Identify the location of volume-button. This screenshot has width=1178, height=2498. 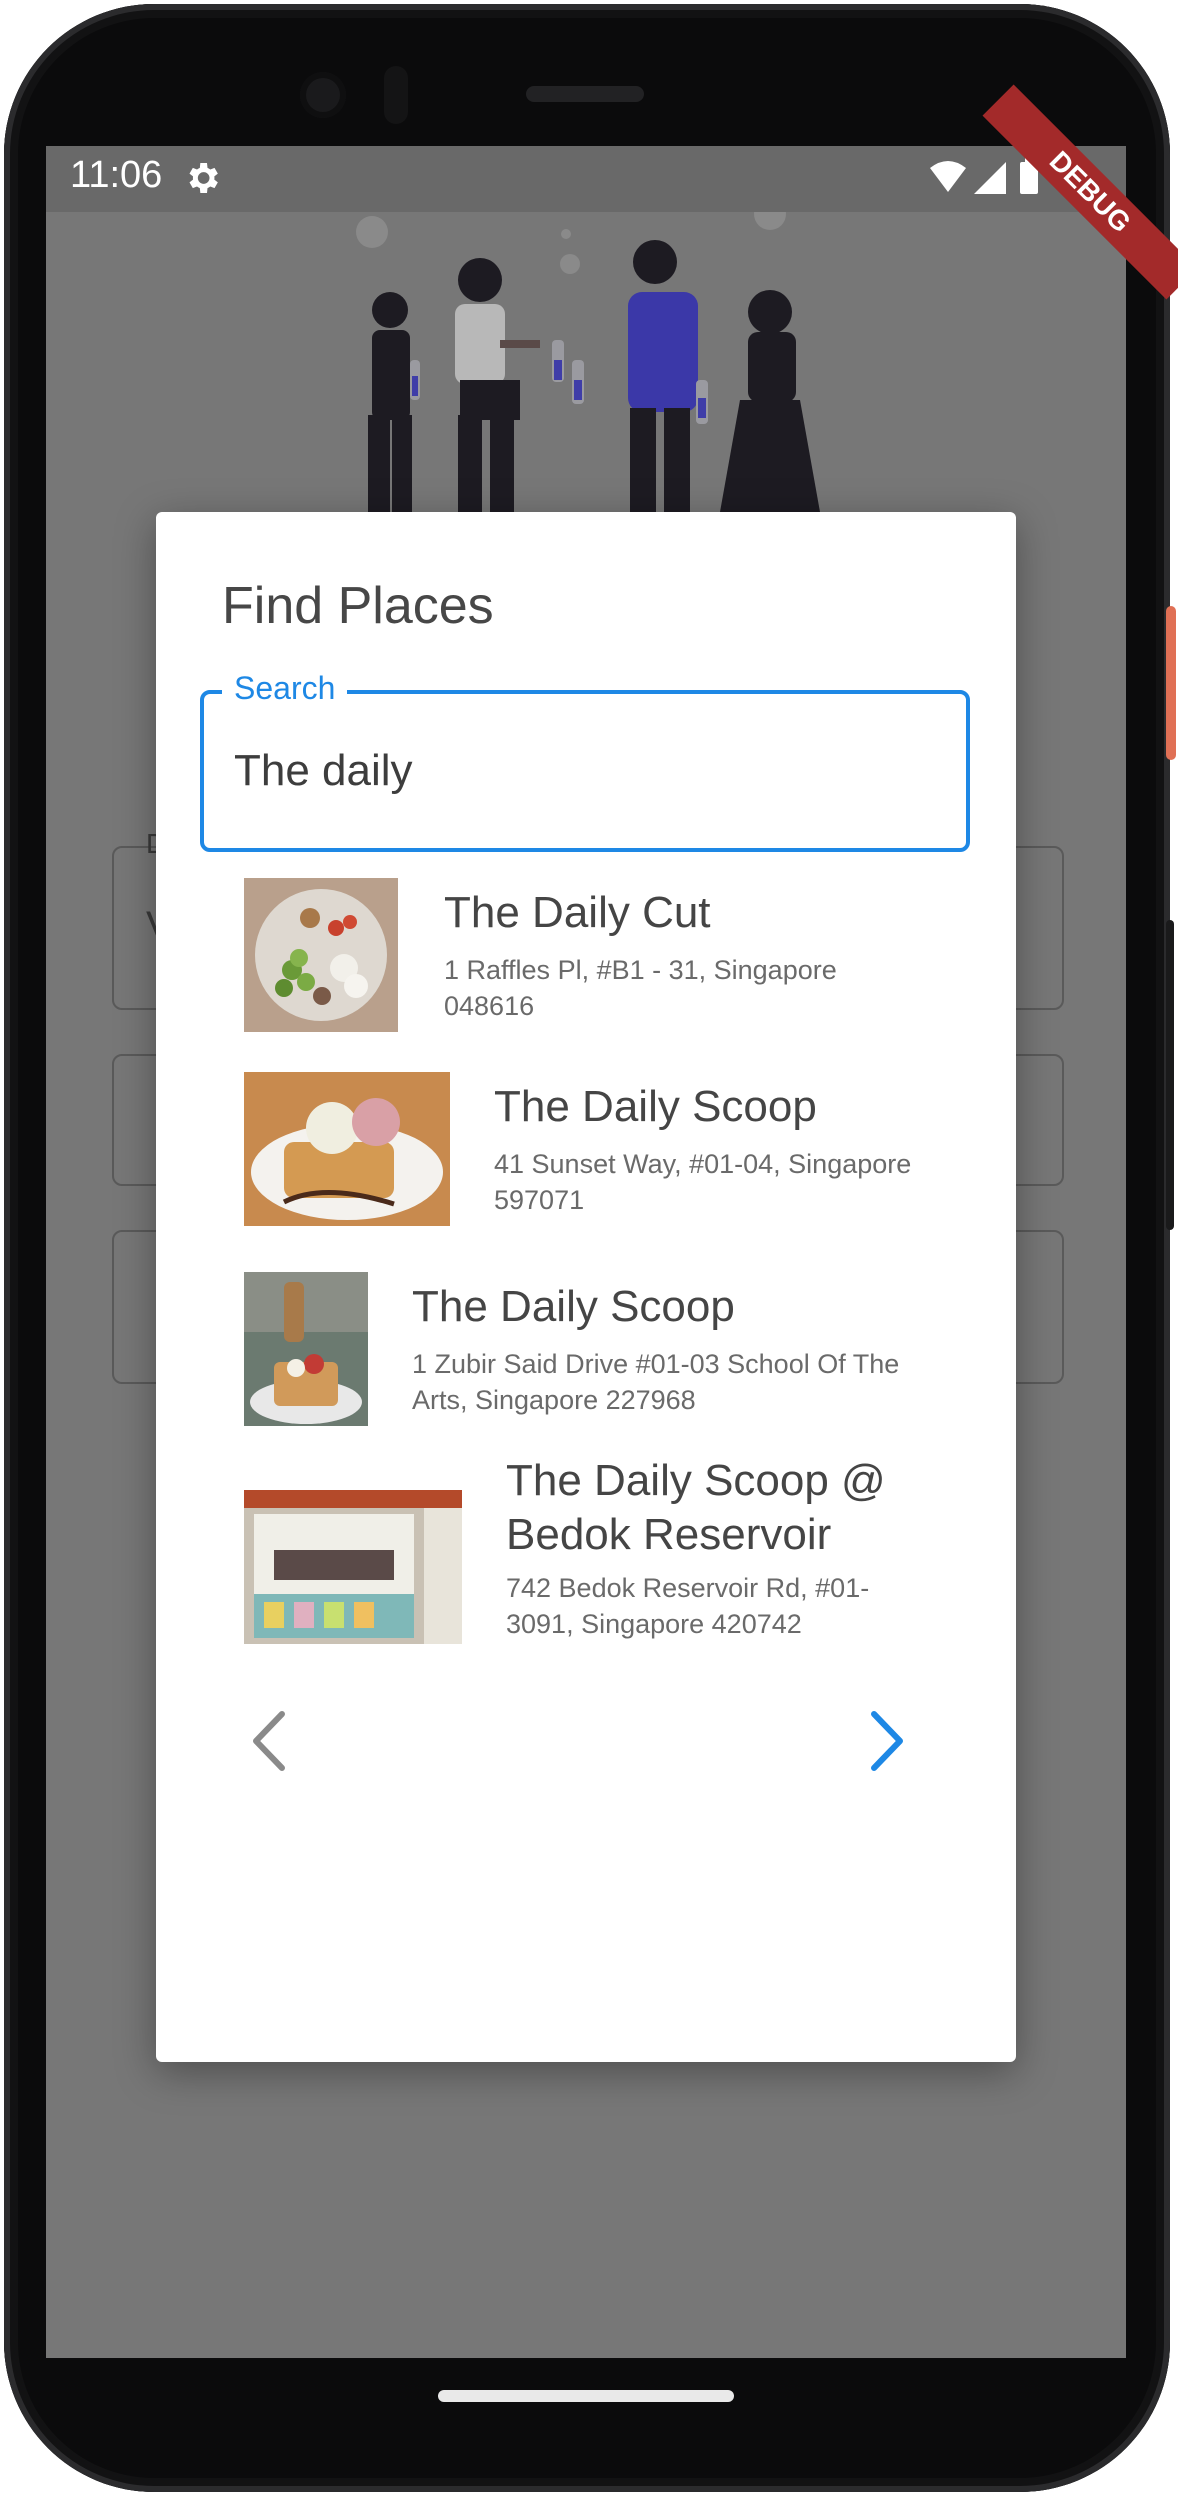
(1170, 1075).